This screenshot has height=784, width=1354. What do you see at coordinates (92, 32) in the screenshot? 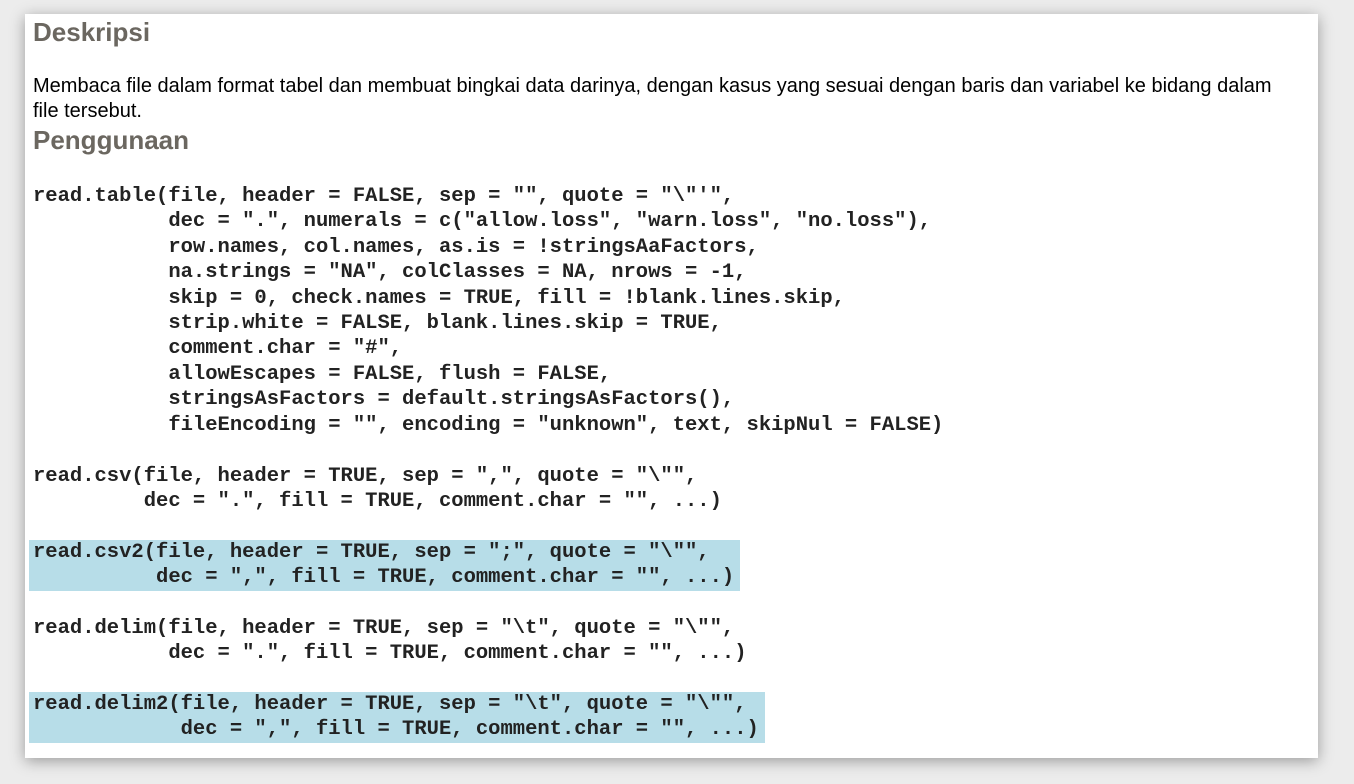
I see `description-heading: Deskripsi` at bounding box center [92, 32].